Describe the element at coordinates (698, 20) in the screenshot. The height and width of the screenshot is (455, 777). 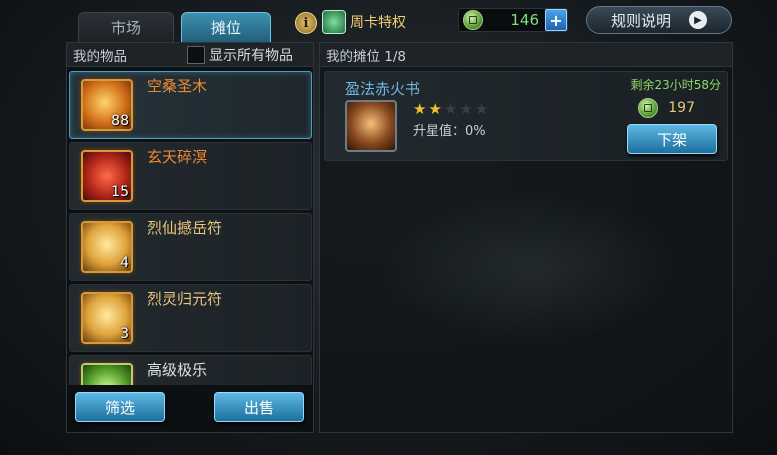
I see `play-arrow-icon: ▶` at that location.